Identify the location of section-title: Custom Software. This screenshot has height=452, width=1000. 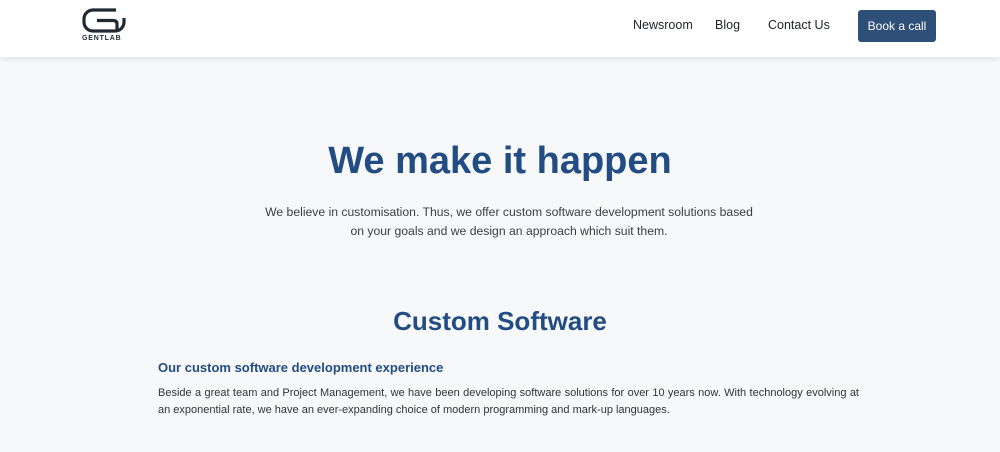
(500, 321).